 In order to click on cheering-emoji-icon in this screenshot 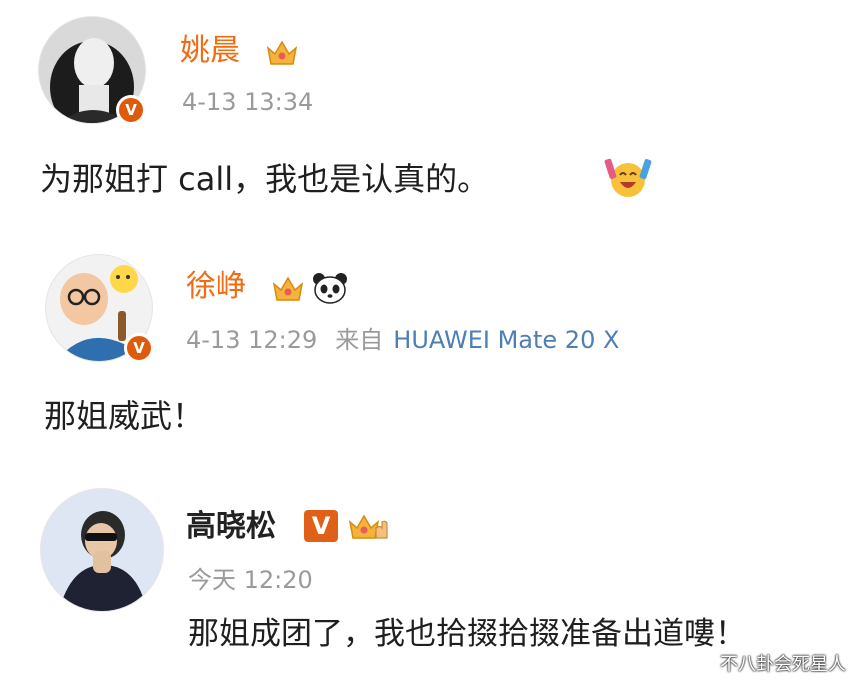, I will do `click(628, 177)`.